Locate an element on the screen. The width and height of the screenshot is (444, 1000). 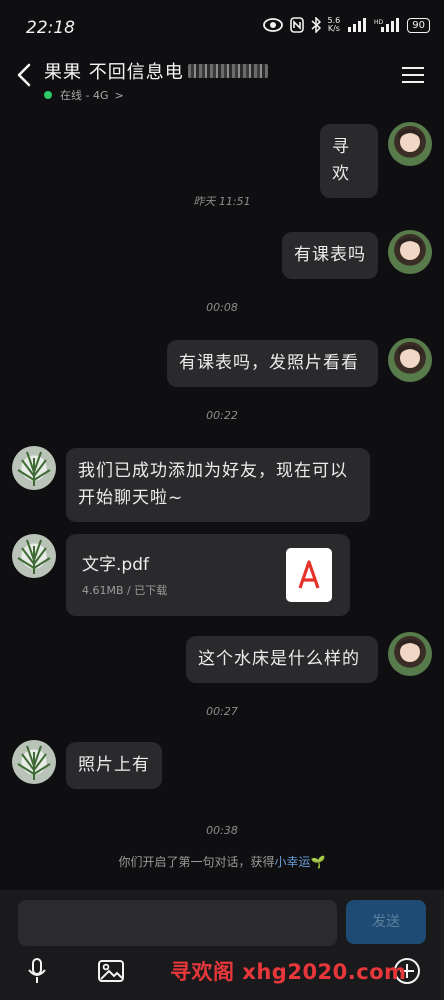
pdf-icon is located at coordinates (309, 575).